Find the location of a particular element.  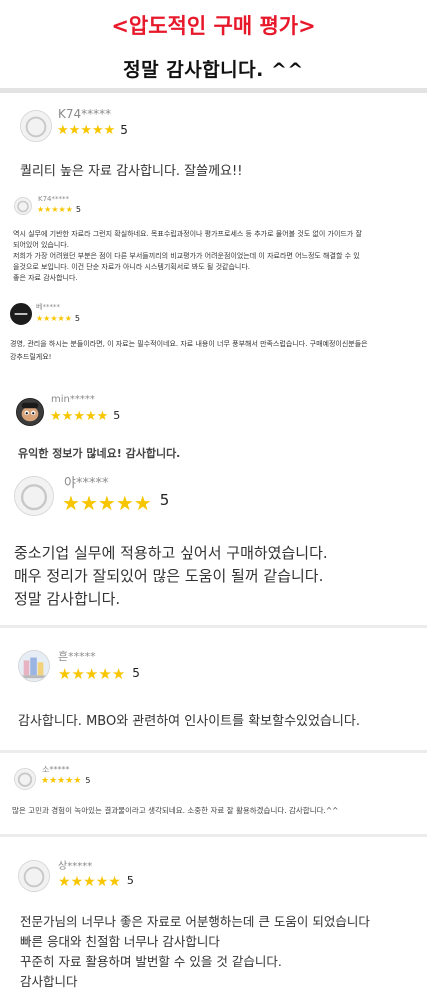

review-username: 소***** is located at coordinates (56, 769).